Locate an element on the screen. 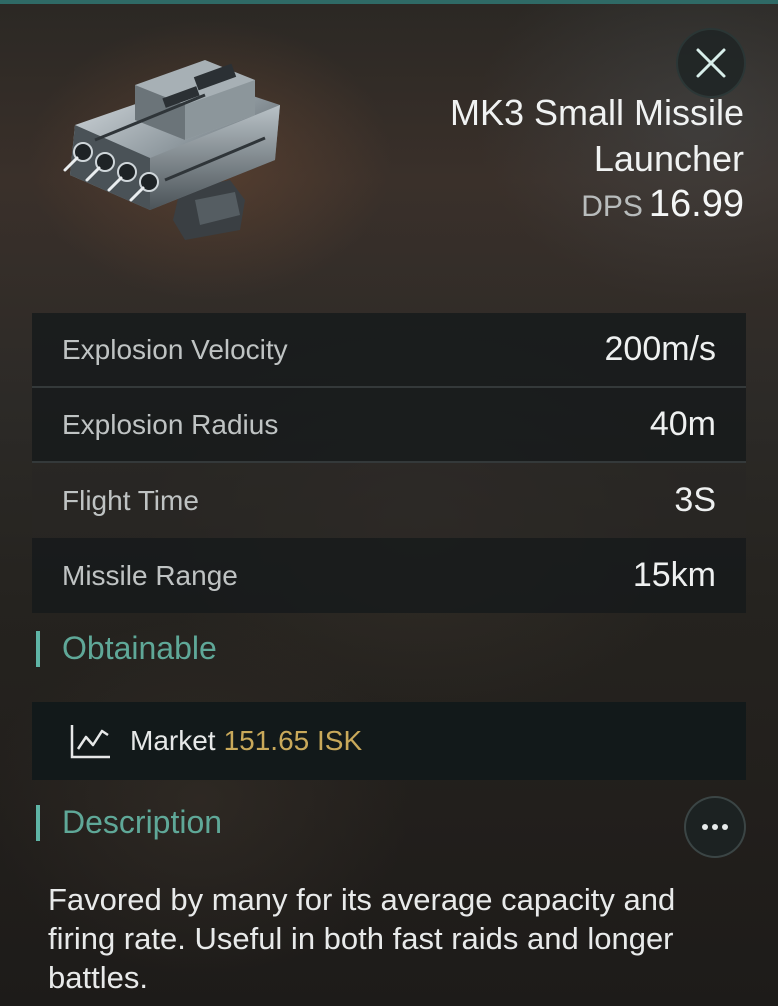  more-options-icon is located at coordinates (715, 827).